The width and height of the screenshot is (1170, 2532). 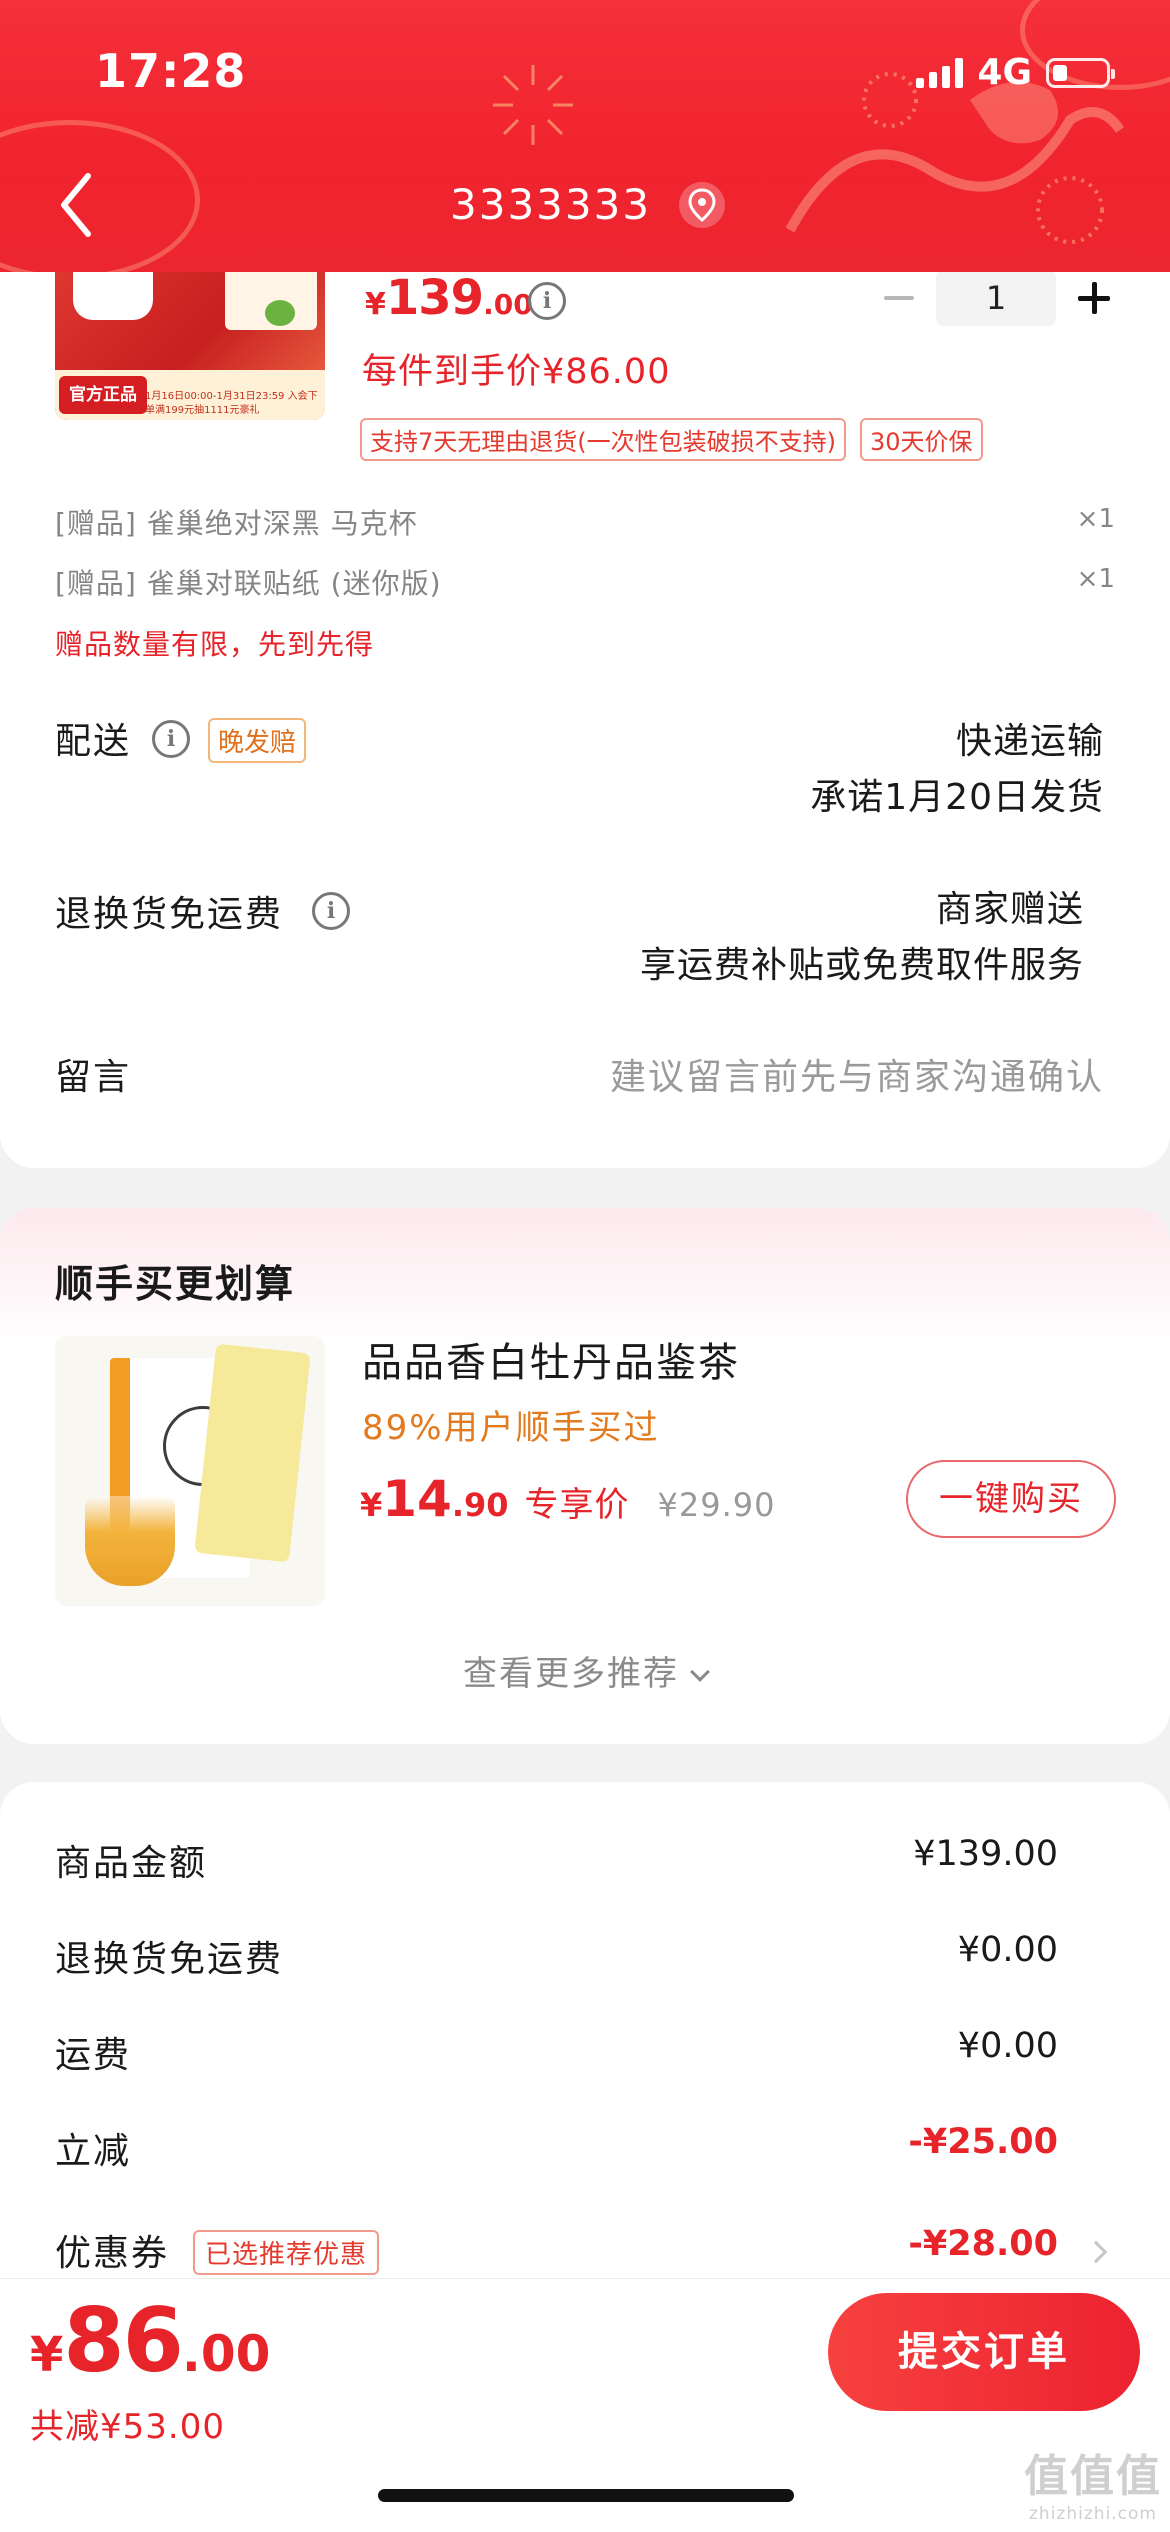 What do you see at coordinates (586, 2495) in the screenshot?
I see `home-indicator` at bounding box center [586, 2495].